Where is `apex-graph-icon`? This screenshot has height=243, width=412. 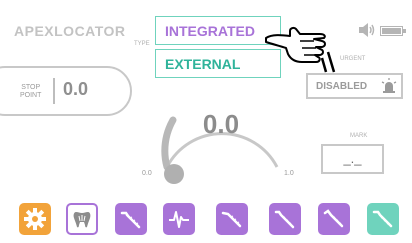
apex-graph-icon is located at coordinates (179, 219).